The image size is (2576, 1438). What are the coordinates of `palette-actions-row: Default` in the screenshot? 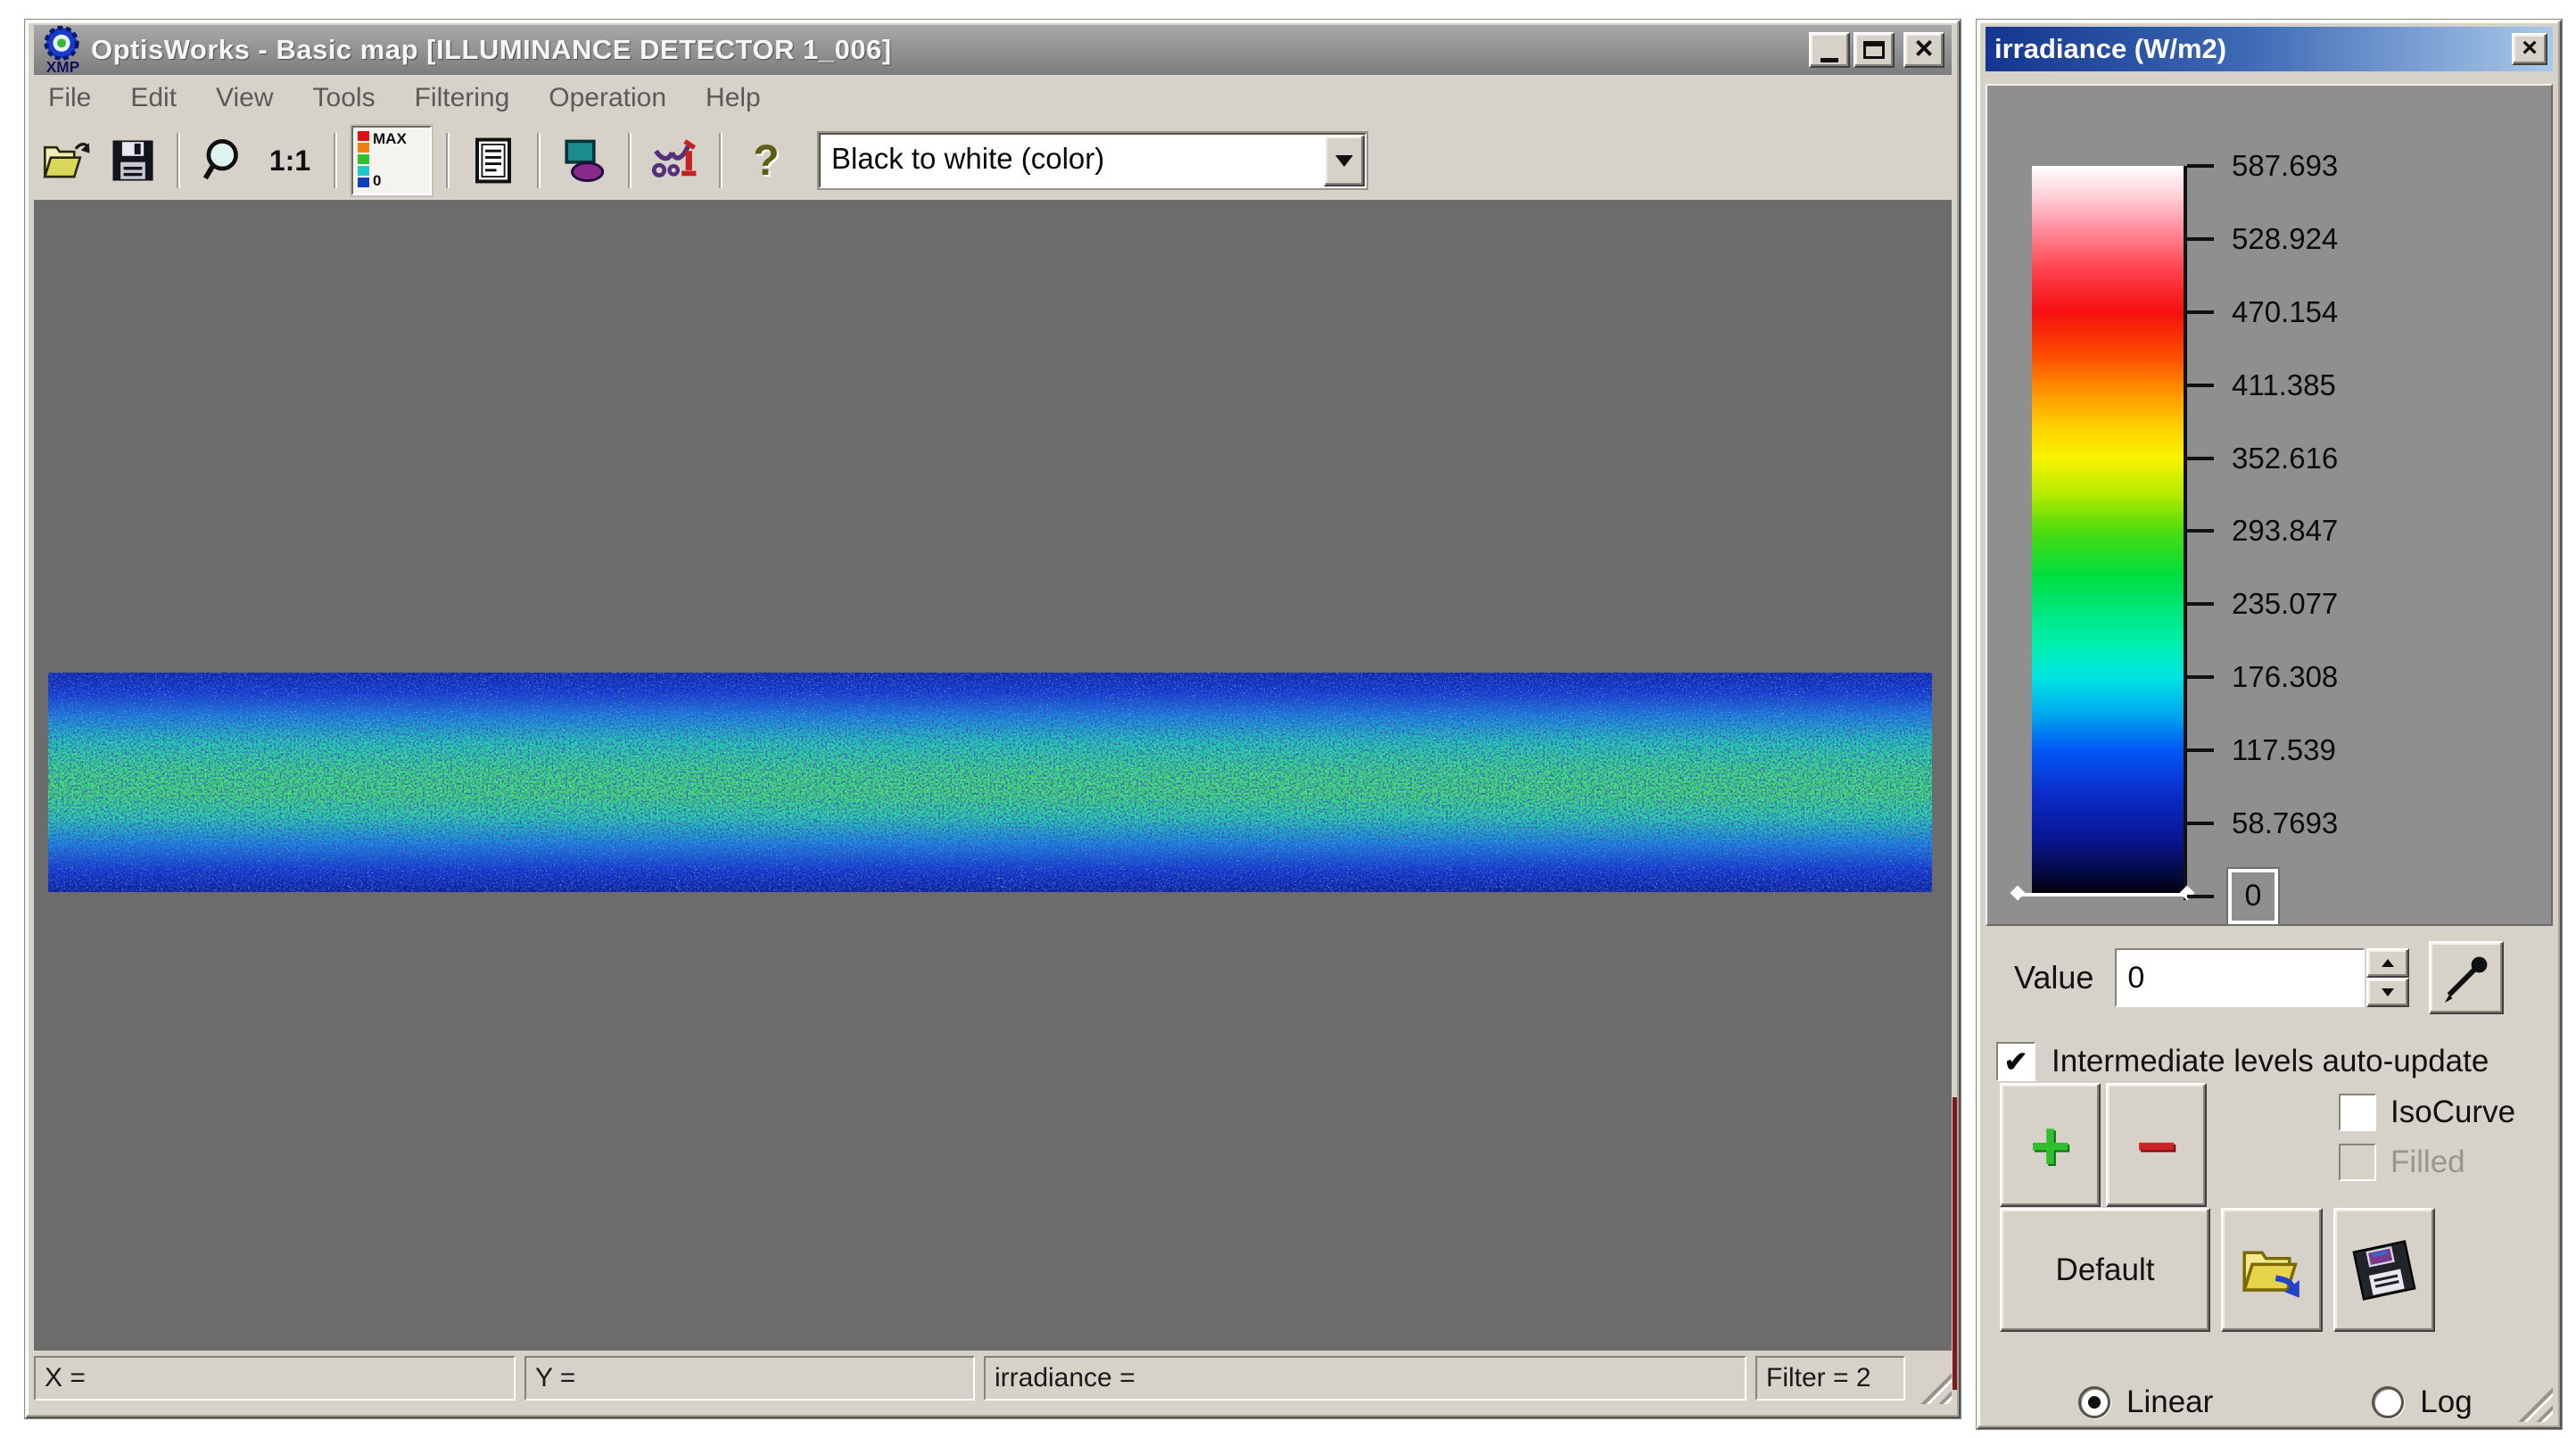 It's located at (2270, 1270).